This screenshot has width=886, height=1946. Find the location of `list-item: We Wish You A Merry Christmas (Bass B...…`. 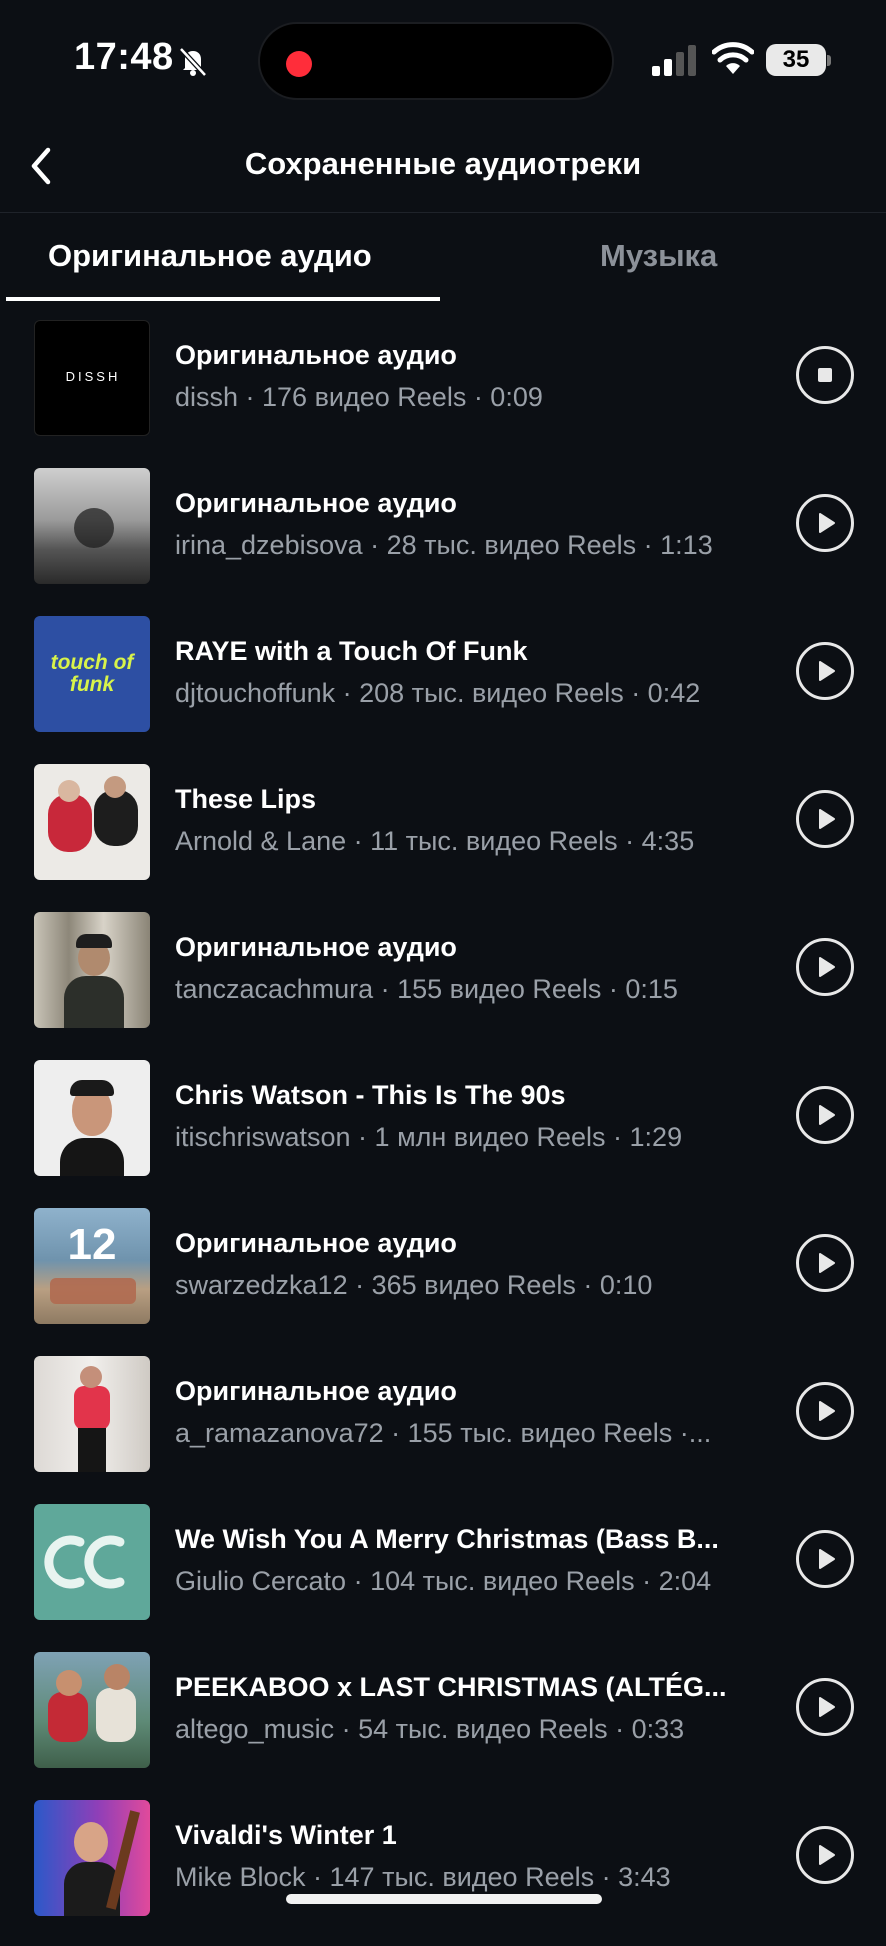

list-item: We Wish You A Merry Christmas (Bass B...… is located at coordinates (443, 1576).